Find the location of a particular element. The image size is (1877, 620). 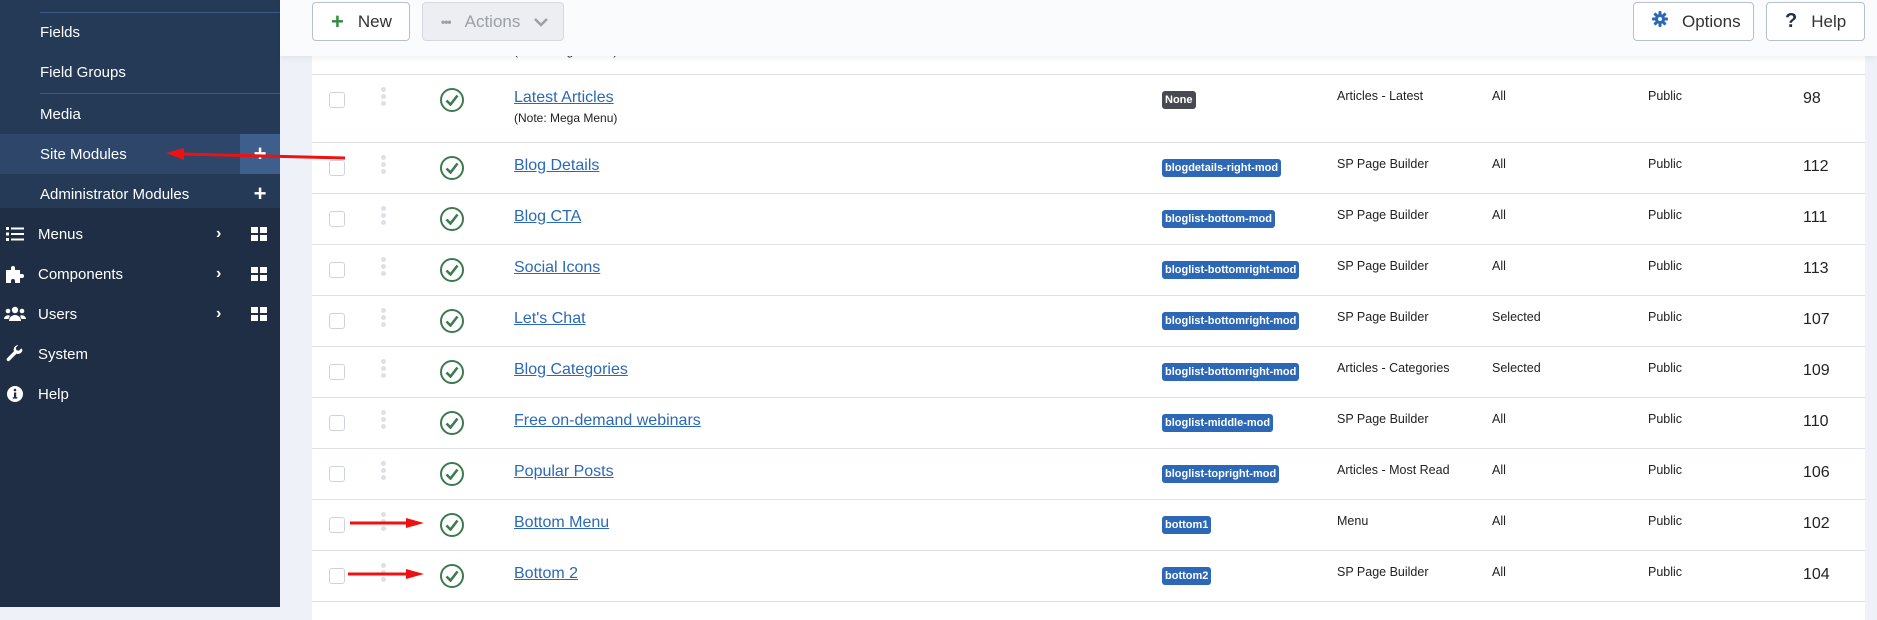

module-type: Articles - Most Read is located at coordinates (1393, 470).